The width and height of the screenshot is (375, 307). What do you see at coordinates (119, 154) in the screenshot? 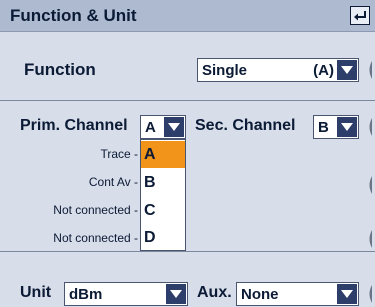
I see `source-label: Trace -` at bounding box center [119, 154].